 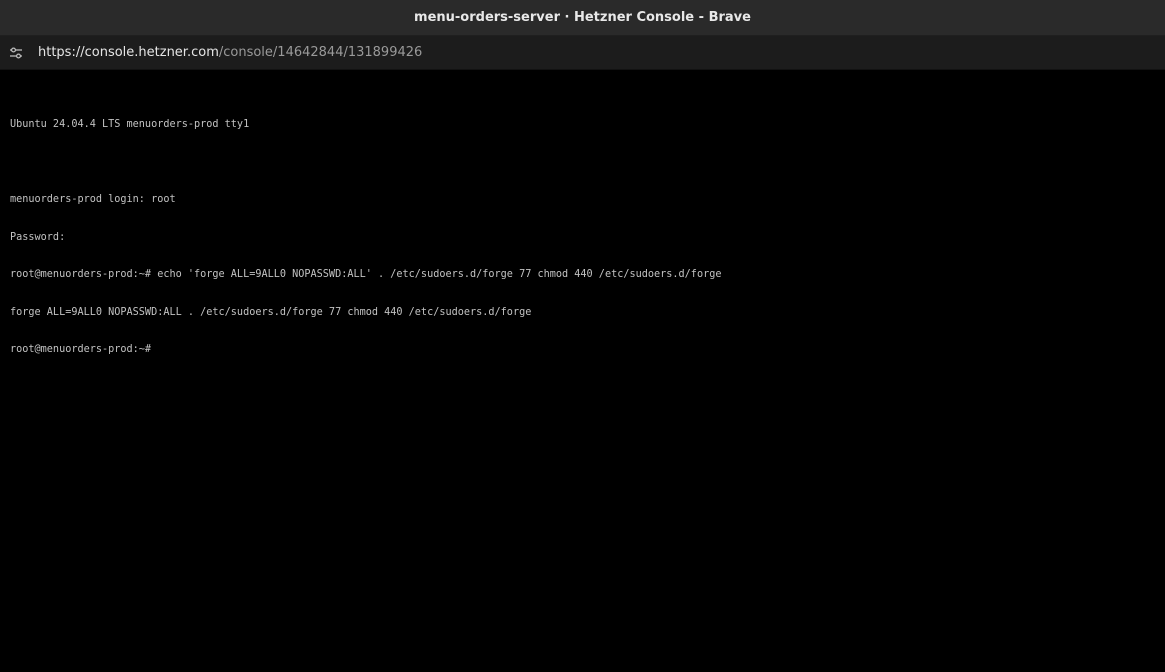 I want to click on terminal-line: Ubuntu 24.04.4 LTS menuorders-prod tty1, so click(x=130, y=124).